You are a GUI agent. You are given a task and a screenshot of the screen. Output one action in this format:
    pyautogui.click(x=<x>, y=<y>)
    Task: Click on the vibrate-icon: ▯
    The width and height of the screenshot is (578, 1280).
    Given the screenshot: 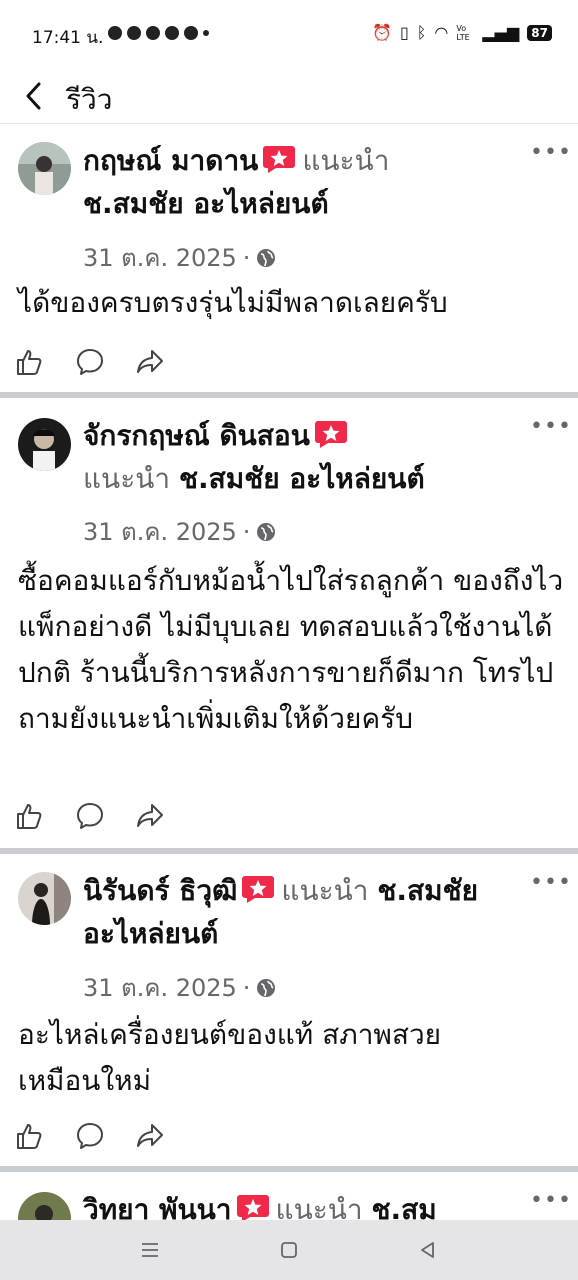 What is the action you would take?
    pyautogui.click(x=404, y=32)
    